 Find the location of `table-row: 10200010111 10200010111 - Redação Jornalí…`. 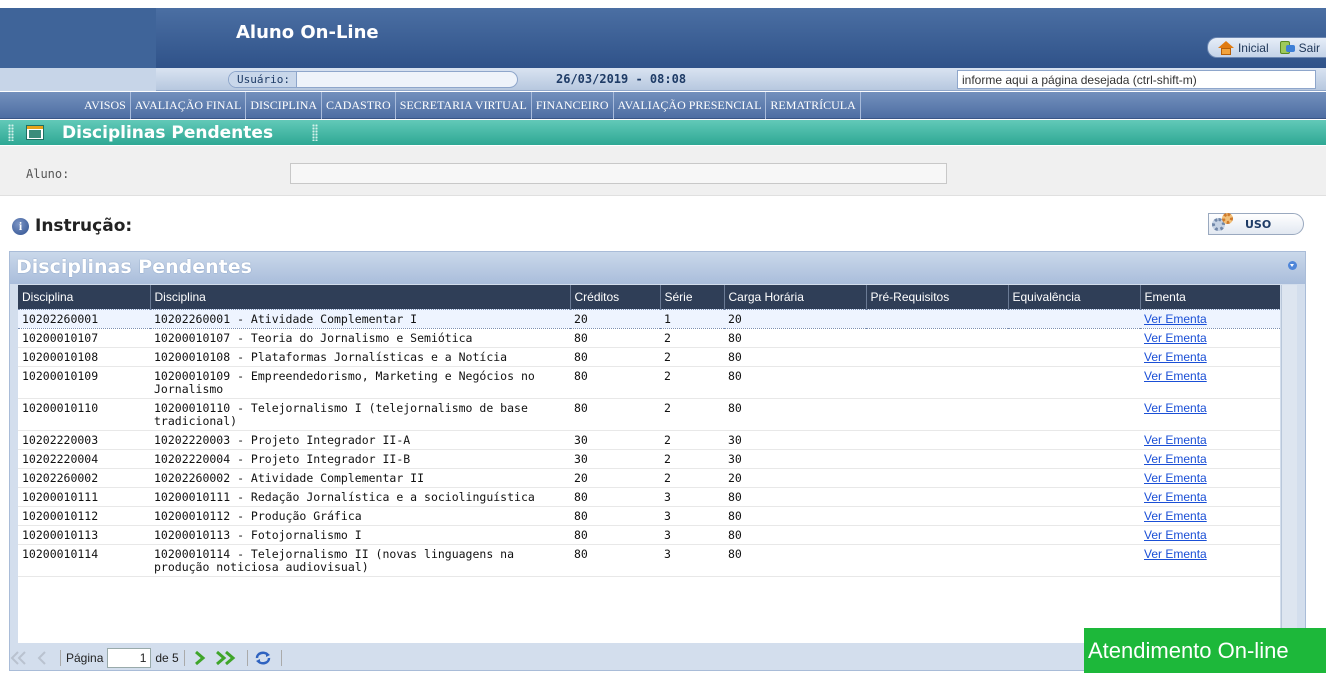

table-row: 10200010111 10200010111 - Redação Jornalí… is located at coordinates (649, 497).